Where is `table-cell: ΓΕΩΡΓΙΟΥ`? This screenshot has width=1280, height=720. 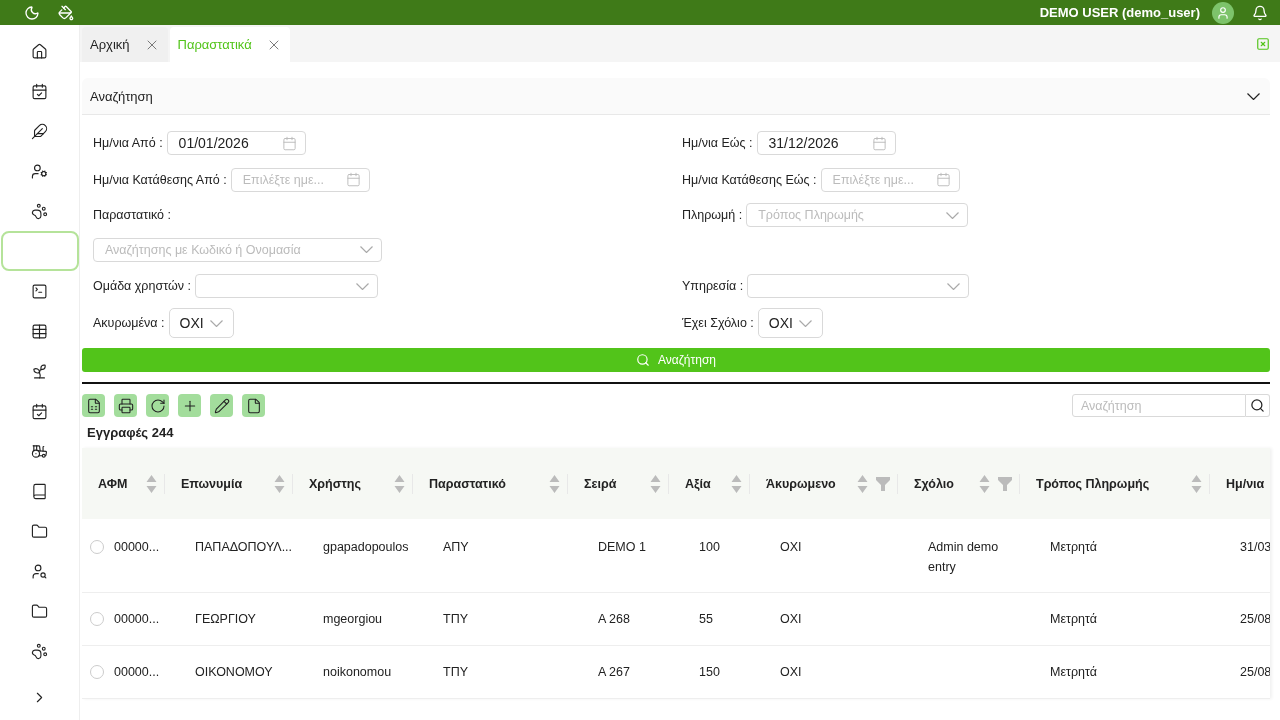
table-cell: ΓΕΩΡΓΙΟΥ is located at coordinates (225, 618).